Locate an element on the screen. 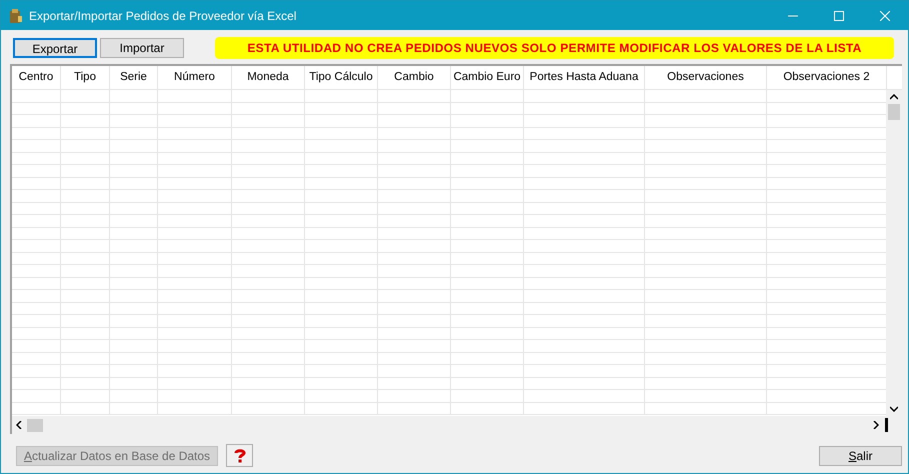 The width and height of the screenshot is (909, 474). scroll-up-icon is located at coordinates (894, 97).